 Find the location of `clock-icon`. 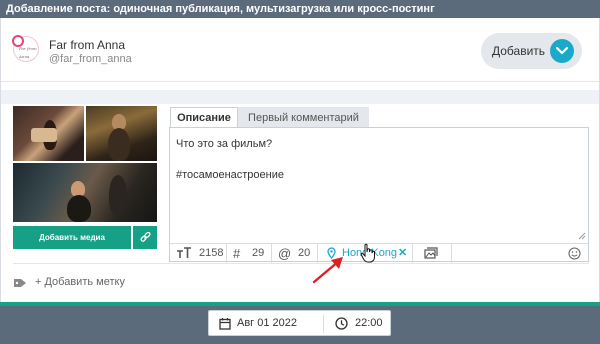

clock-icon is located at coordinates (341, 323).